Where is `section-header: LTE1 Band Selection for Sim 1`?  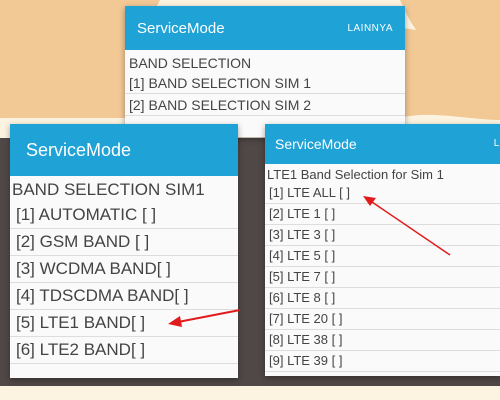
section-header: LTE1 Band Selection for Sim 1 is located at coordinates (355, 174).